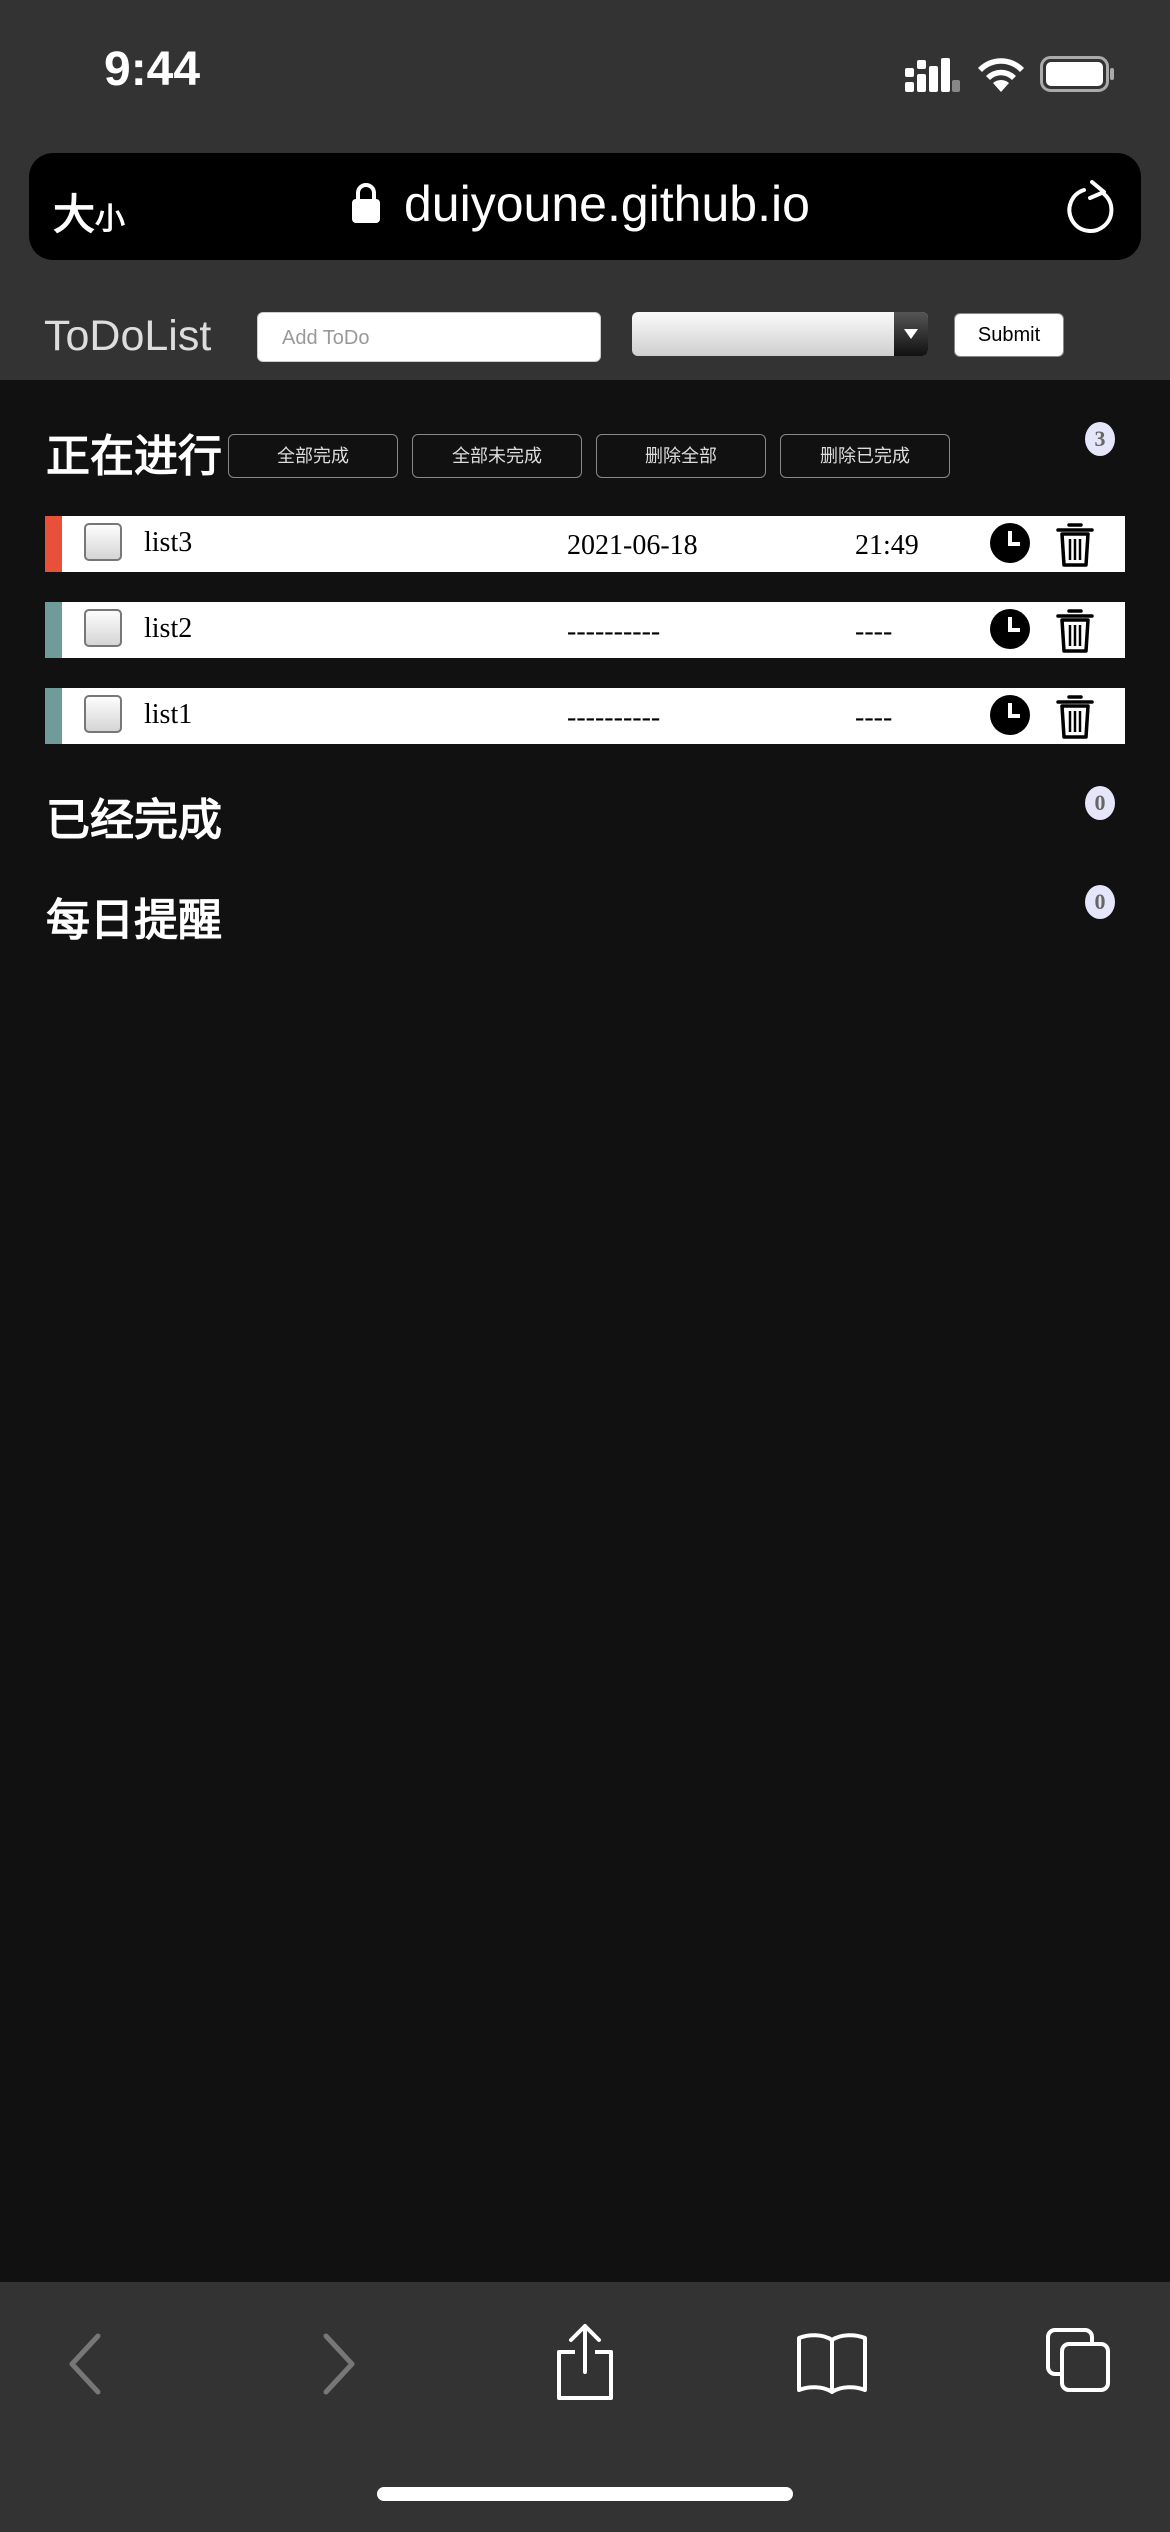 The height and width of the screenshot is (2532, 1170). I want to click on text-size-button: 大小, so click(89, 211).